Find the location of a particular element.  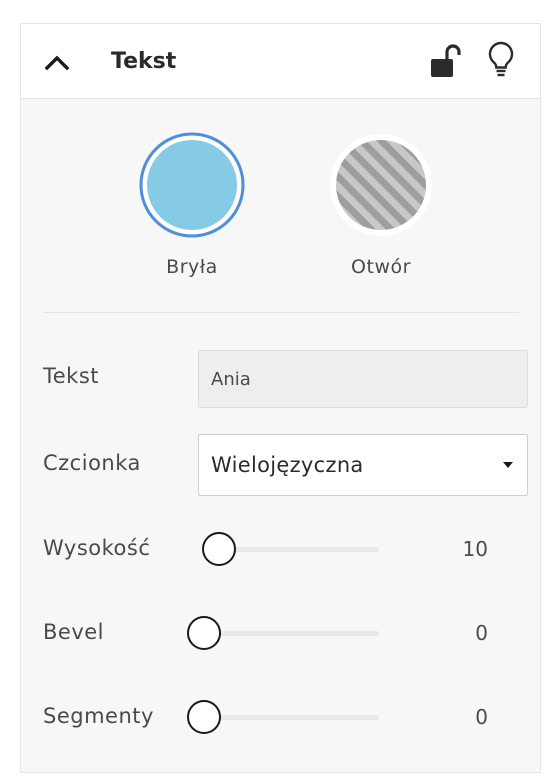

striped-hole-icon is located at coordinates (381, 185).